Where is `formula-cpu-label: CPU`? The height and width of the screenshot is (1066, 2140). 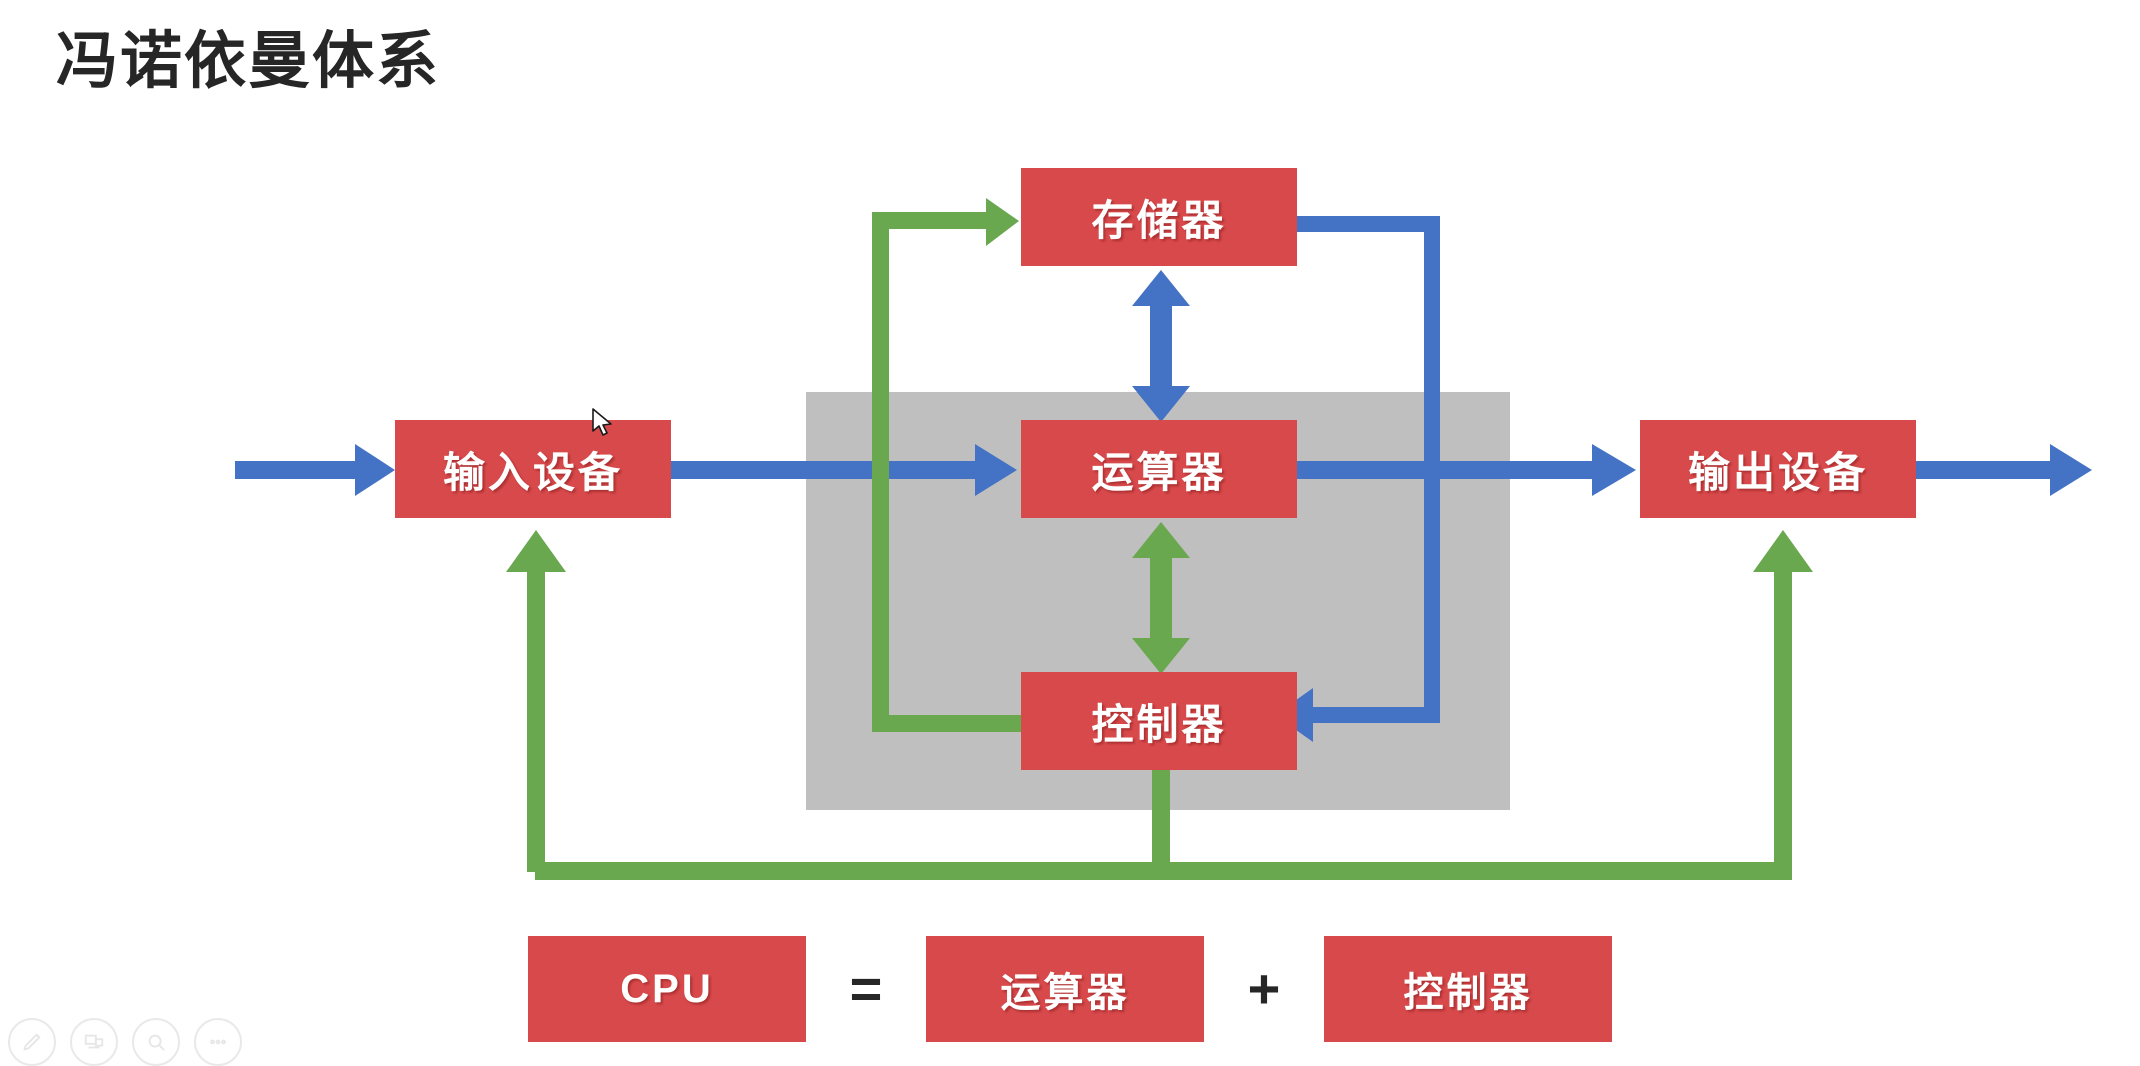 formula-cpu-label: CPU is located at coordinates (667, 988).